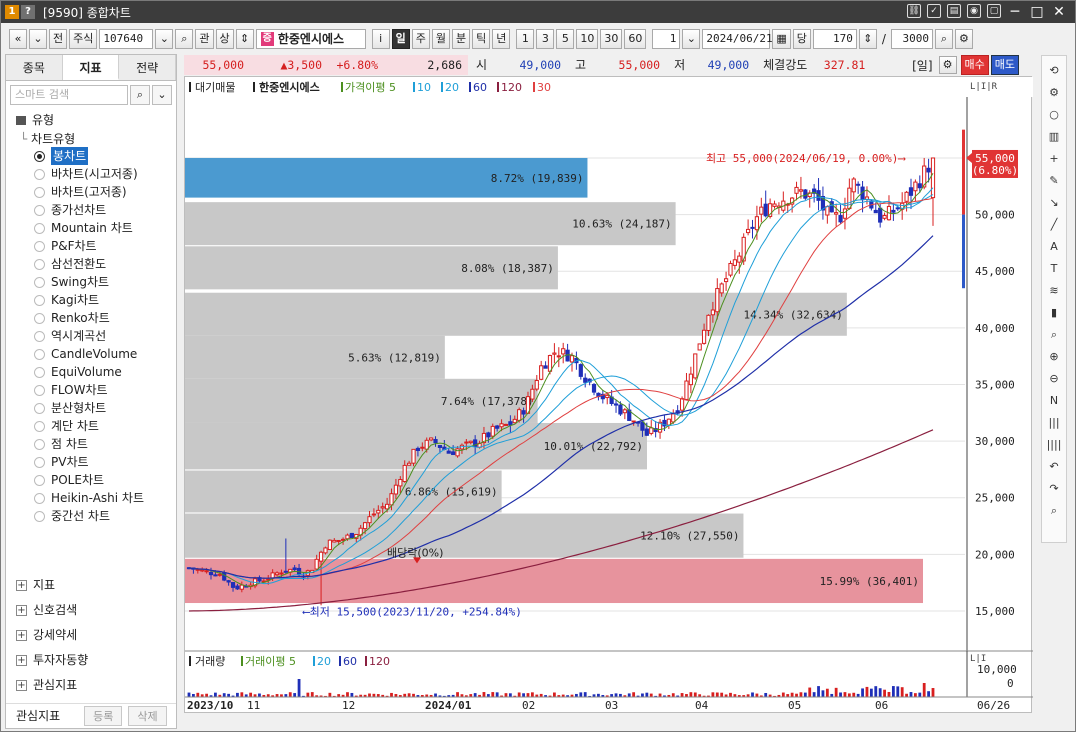 The width and height of the screenshot is (1076, 732). Describe the element at coordinates (947, 65) in the screenshot. I see `info-settings-icon: ⚙` at that location.